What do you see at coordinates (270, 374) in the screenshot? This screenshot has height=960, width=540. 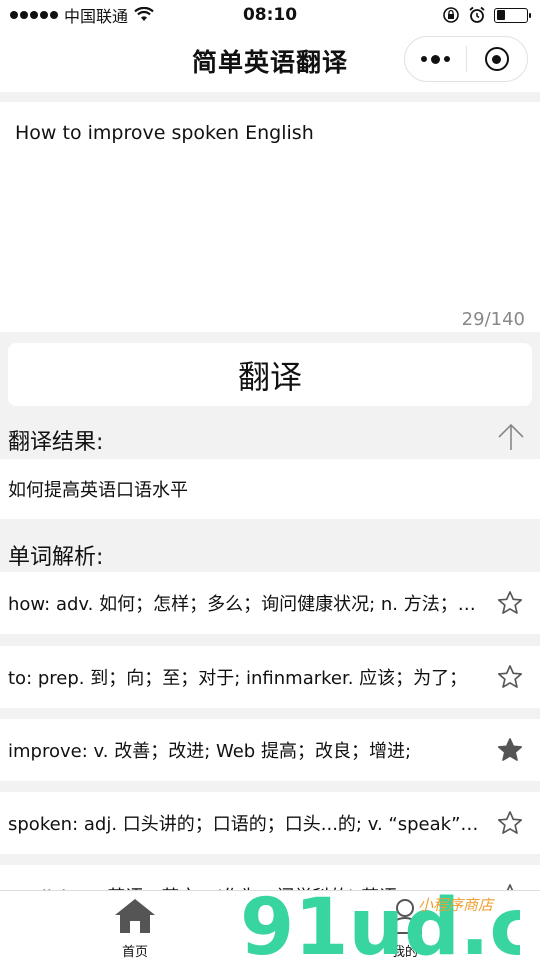 I see `translate-button: 翻译` at bounding box center [270, 374].